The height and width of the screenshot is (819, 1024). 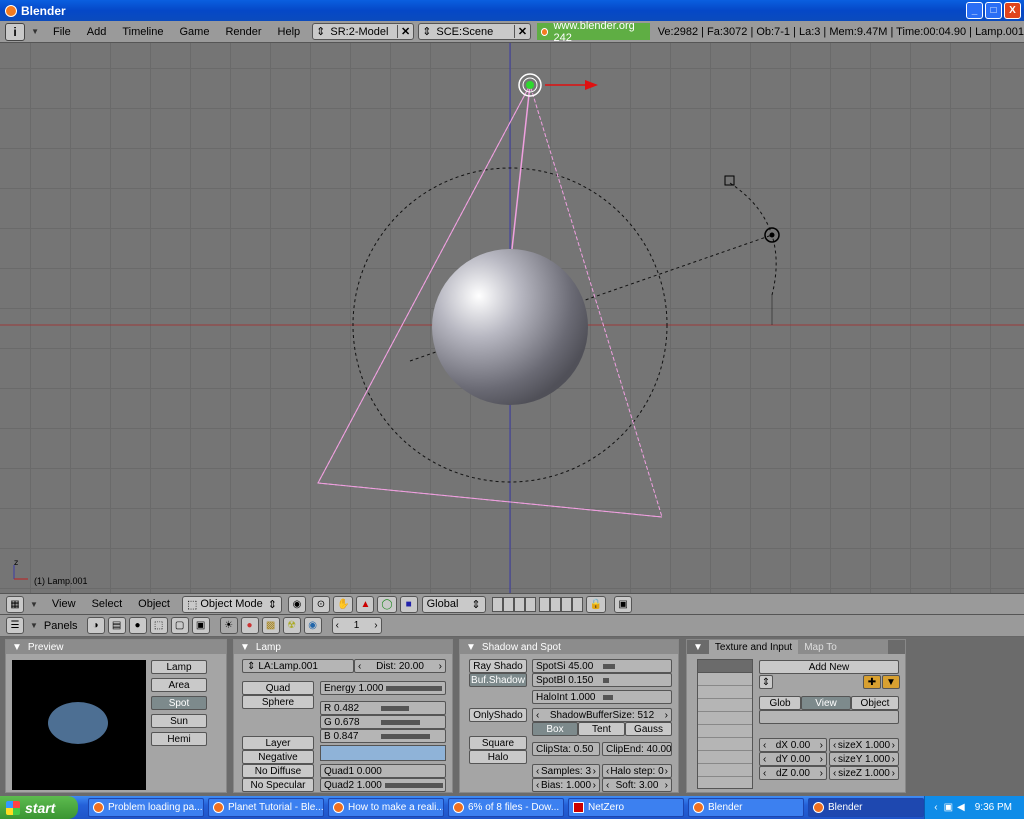 What do you see at coordinates (821, 773) in the screenshot?
I see `dz-right-arrow-icon: ›` at bounding box center [821, 773].